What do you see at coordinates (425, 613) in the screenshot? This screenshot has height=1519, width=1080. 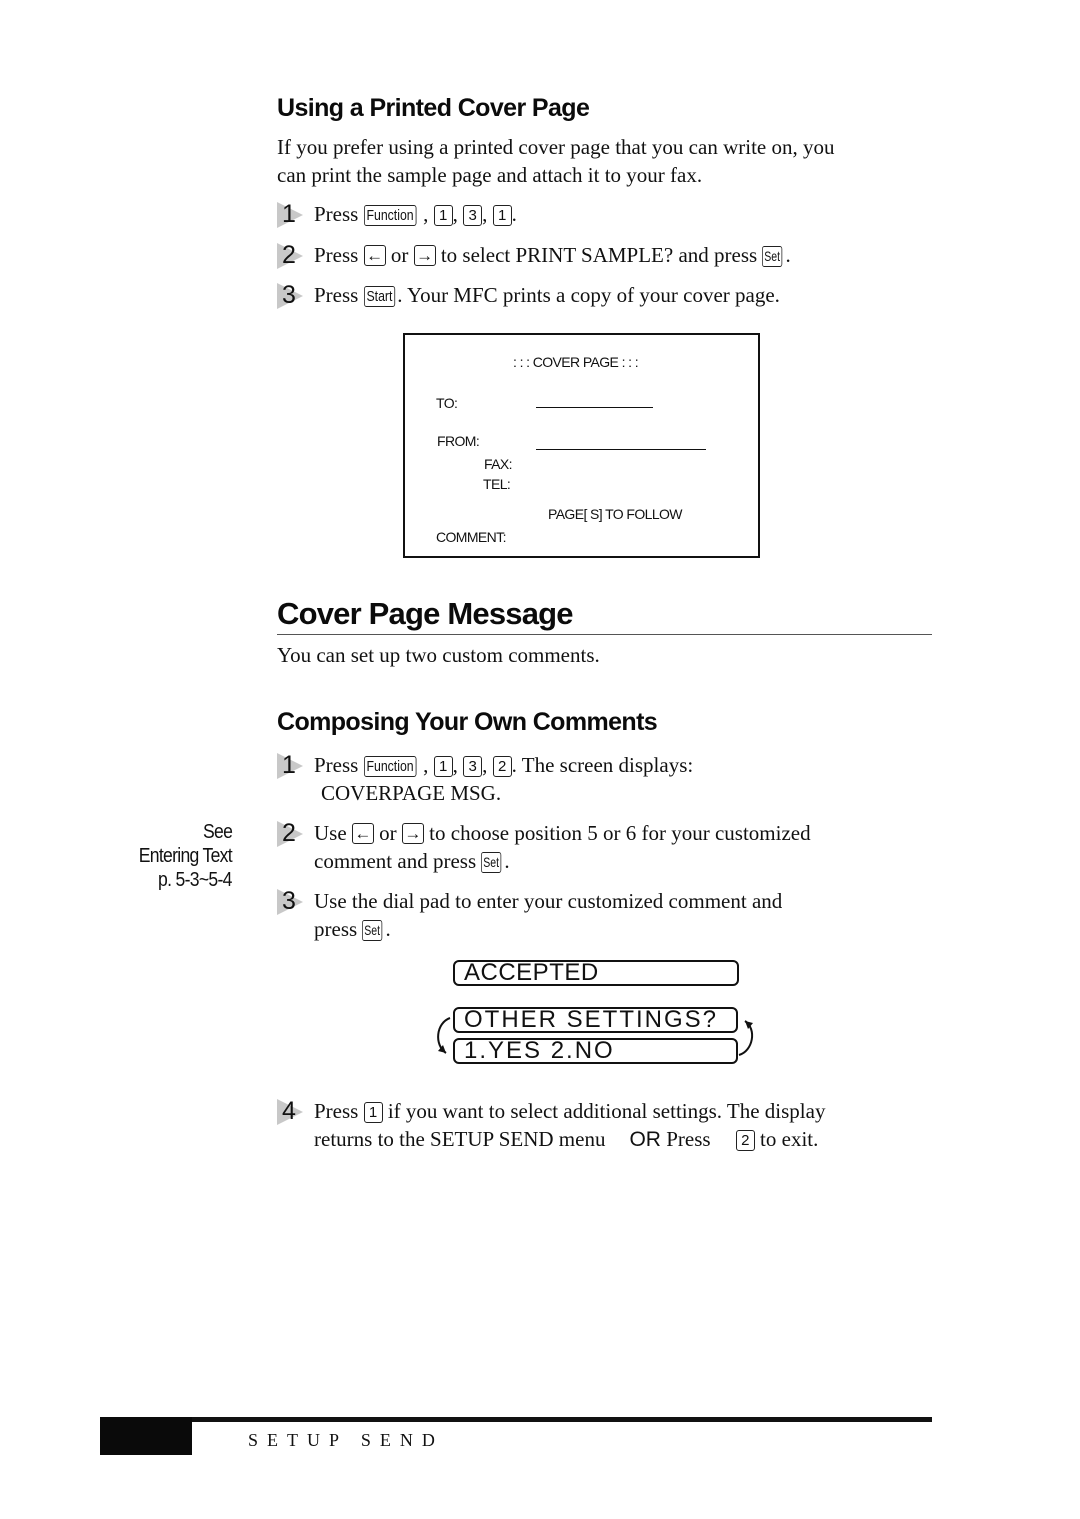 I see `page-title-cover-page-message: Cover Page Message` at bounding box center [425, 613].